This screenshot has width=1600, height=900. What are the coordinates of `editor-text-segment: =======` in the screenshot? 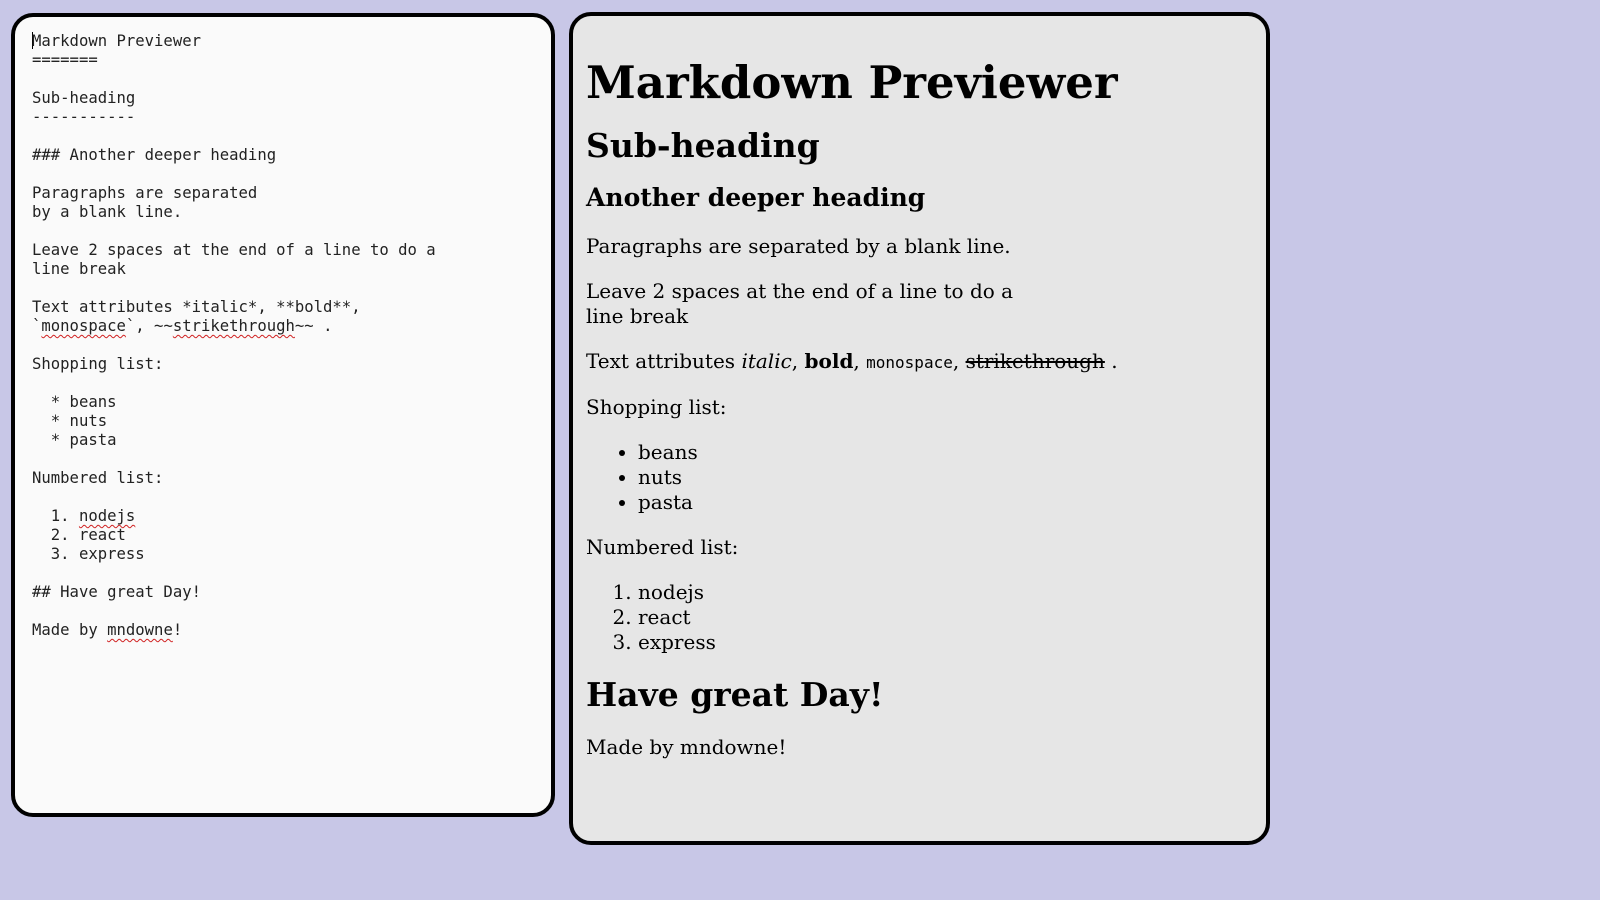 It's located at (65, 60).